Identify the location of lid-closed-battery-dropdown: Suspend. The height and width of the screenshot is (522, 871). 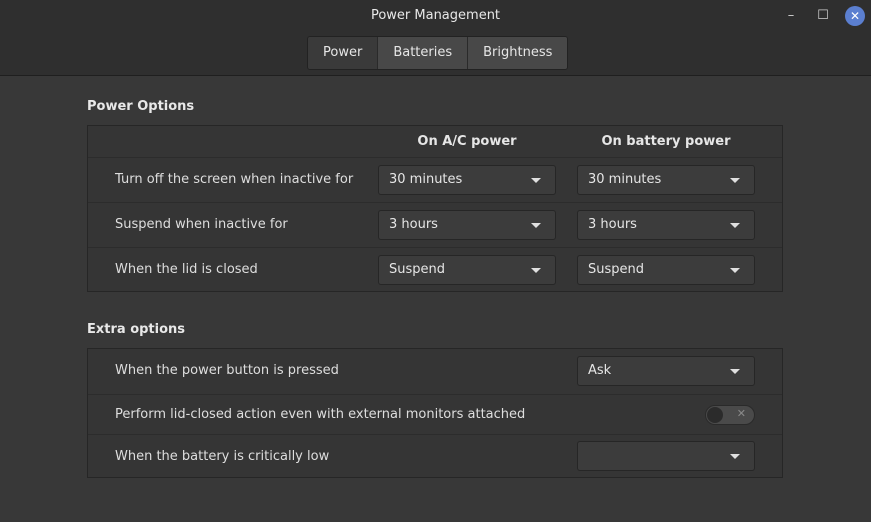
(666, 270).